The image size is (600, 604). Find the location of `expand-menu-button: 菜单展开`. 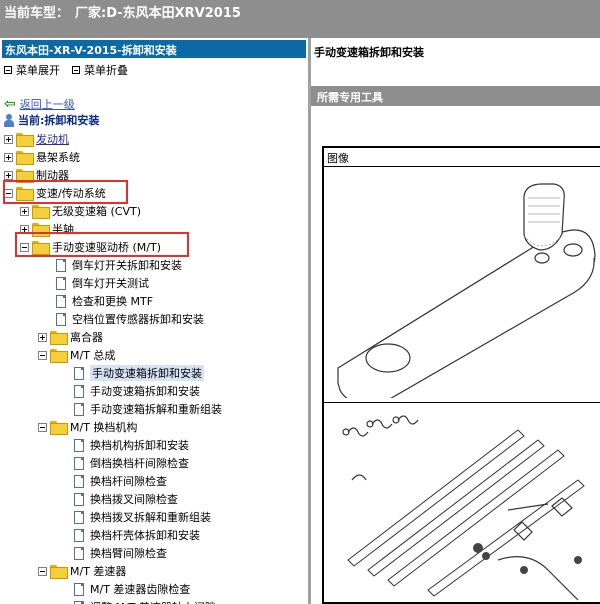

expand-menu-button: 菜单展开 is located at coordinates (32, 70).